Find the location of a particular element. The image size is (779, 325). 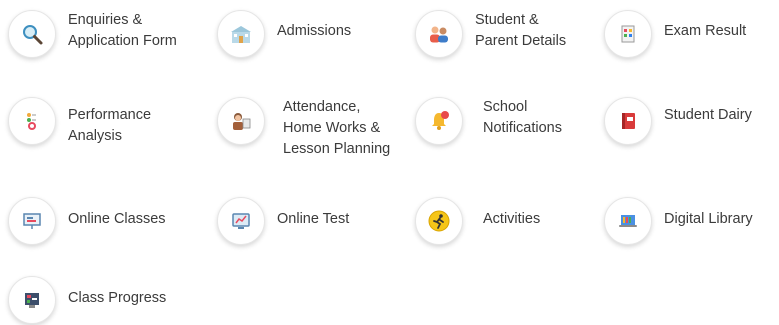

feature-student-diary: Student Dairy is located at coordinates (678, 121).